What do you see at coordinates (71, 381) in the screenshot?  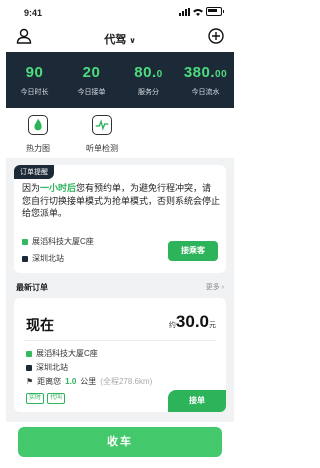 I see `distance-value: 1.0` at bounding box center [71, 381].